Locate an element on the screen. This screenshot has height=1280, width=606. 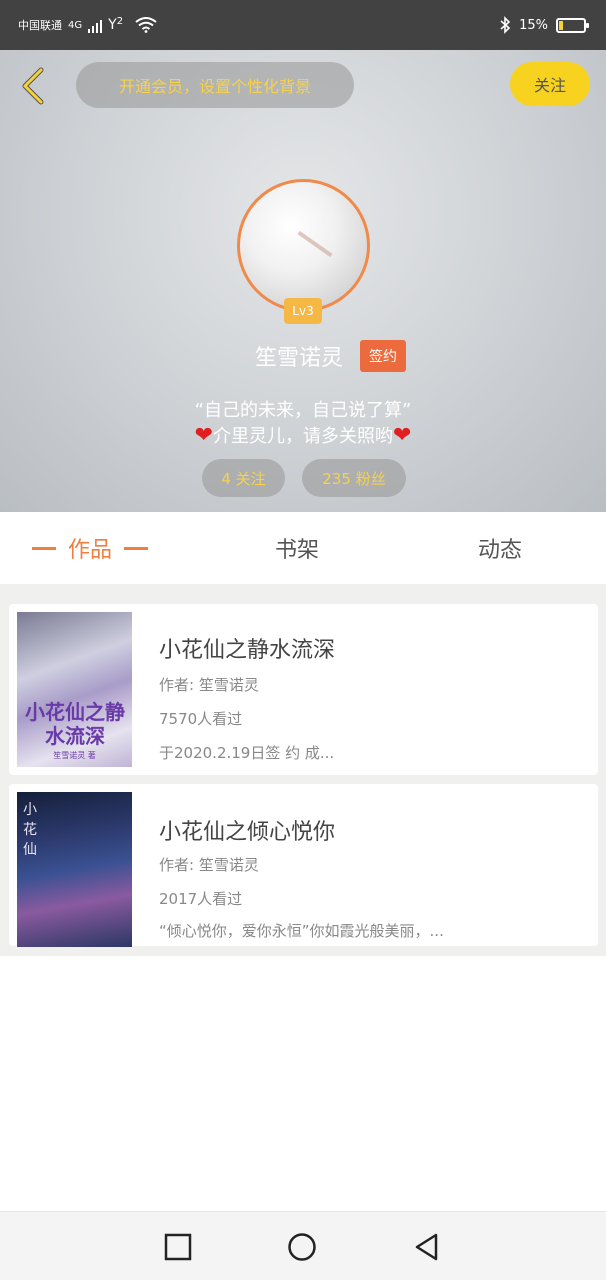
sim2-signal-icon: Y is located at coordinates (112, 25).